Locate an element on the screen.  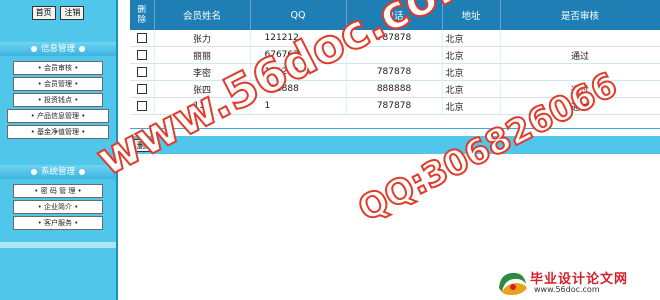
watermark-logo: 毕业设计论文网 www.56doc.com is located at coordinates (577, 283).